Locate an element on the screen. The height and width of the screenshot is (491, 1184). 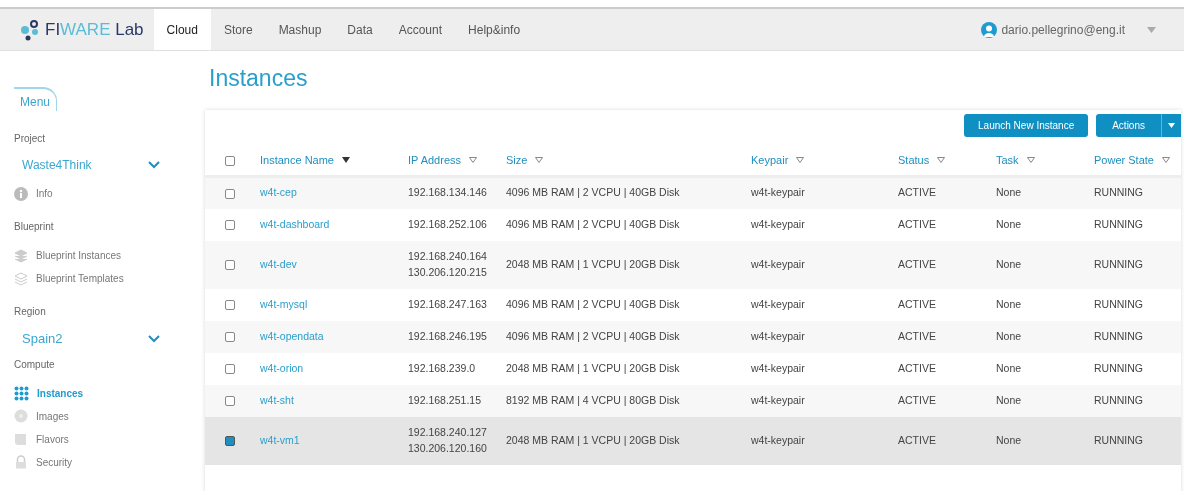
instance-link: w4t-mysql is located at coordinates (284, 303).